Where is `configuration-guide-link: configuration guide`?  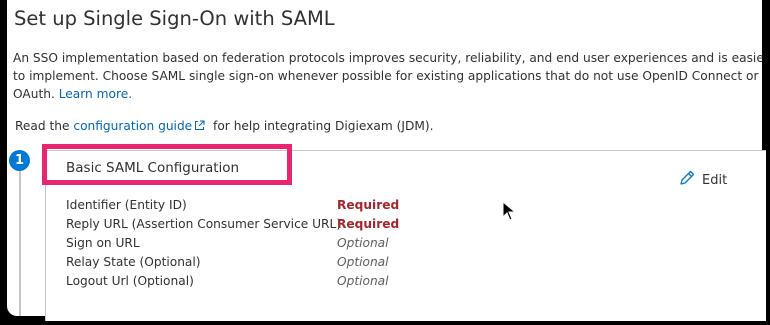
configuration-guide-link: configuration guide is located at coordinates (132, 126).